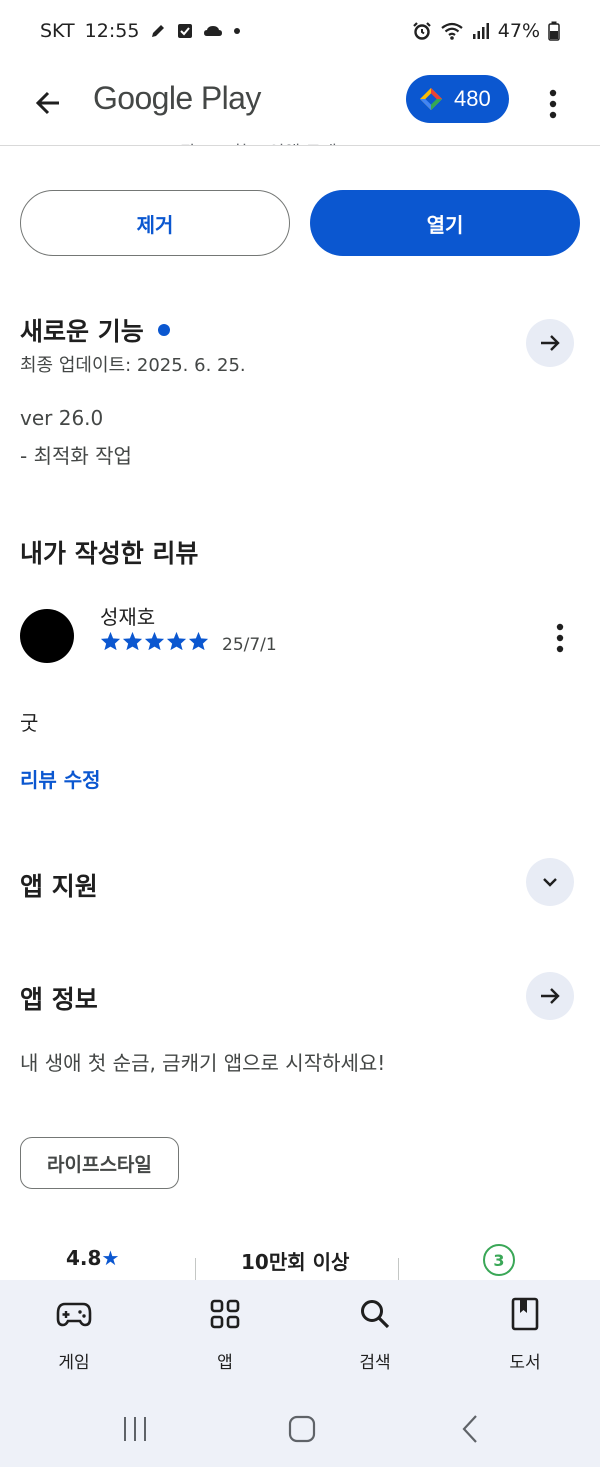  Describe the element at coordinates (431, 99) in the screenshot. I see `play-points-icon` at that location.